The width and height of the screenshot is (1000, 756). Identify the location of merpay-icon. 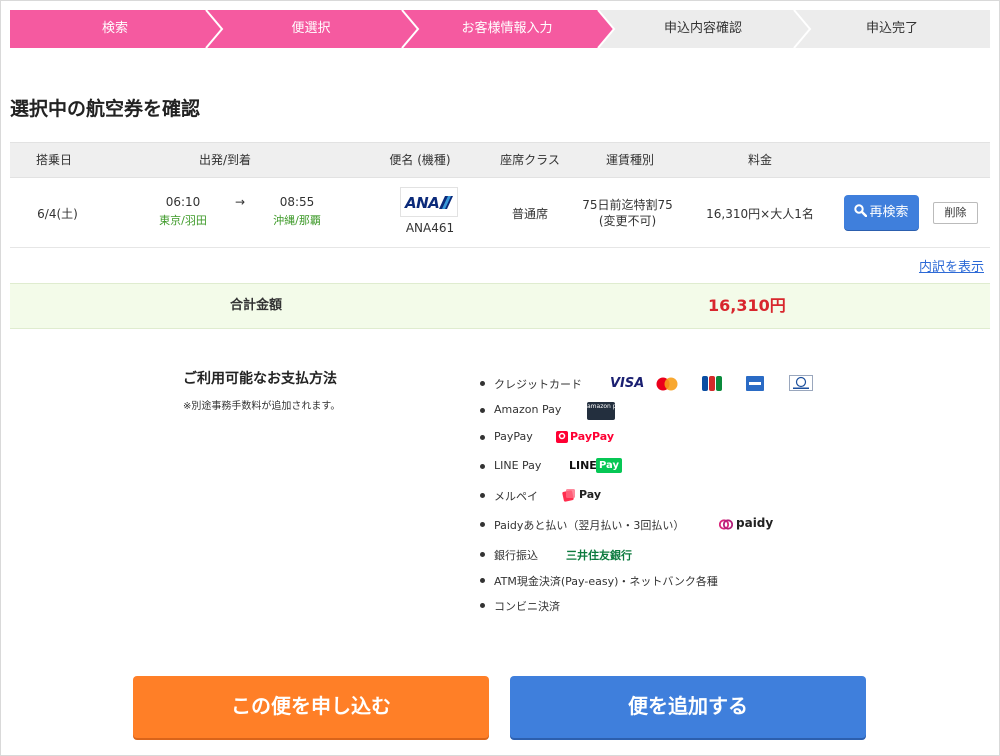
(568, 495).